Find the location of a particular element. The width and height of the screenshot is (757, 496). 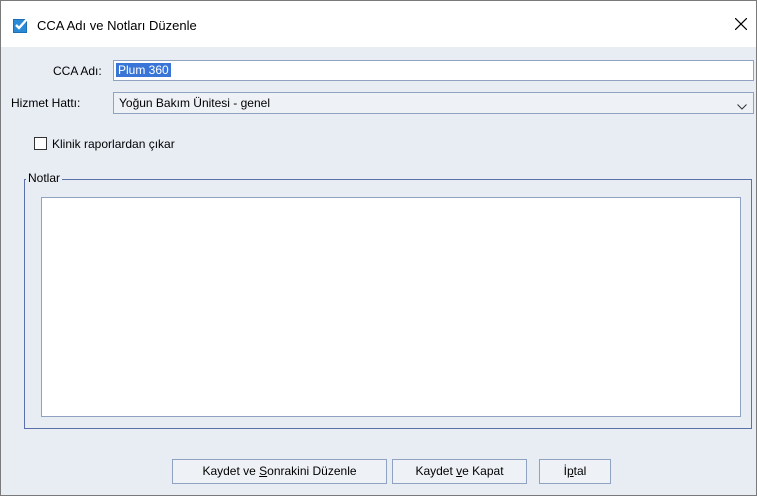

exclude-checkbox-label: Klinik raporlardan çıkar is located at coordinates (113, 144).